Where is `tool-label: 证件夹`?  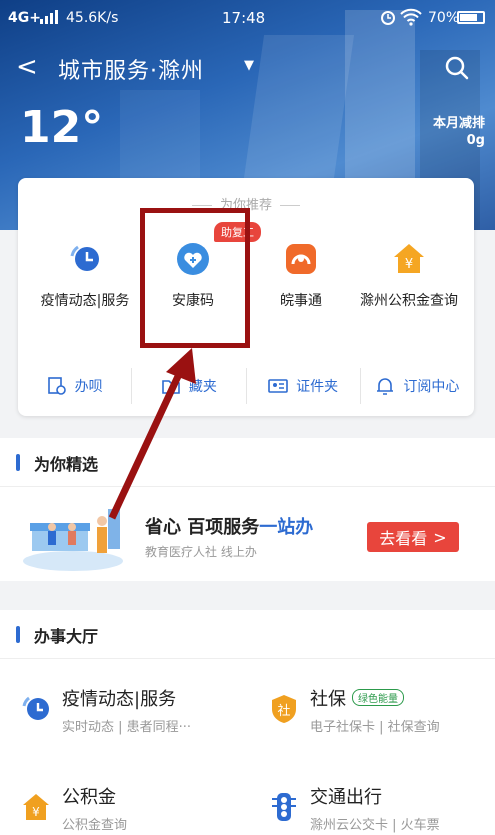 tool-label: 证件夹 is located at coordinates (317, 387).